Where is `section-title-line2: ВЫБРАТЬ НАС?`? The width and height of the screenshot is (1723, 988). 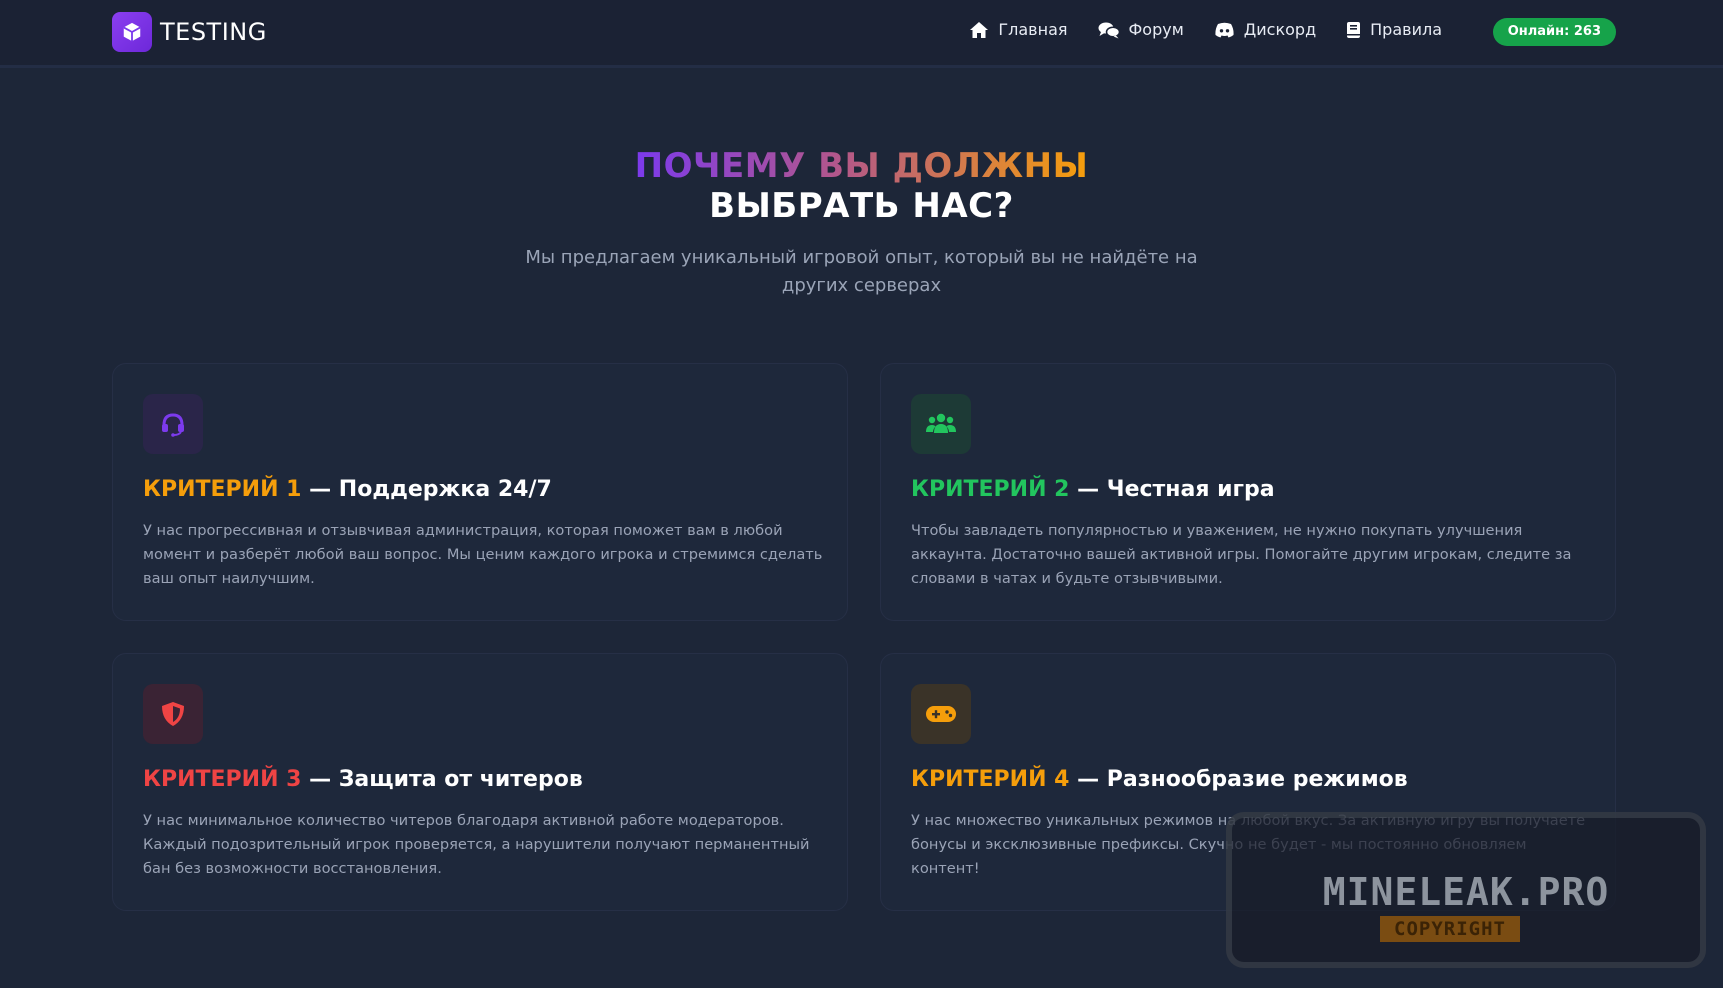 section-title-line2: ВЫБРАТЬ НАС? is located at coordinates (861, 206).